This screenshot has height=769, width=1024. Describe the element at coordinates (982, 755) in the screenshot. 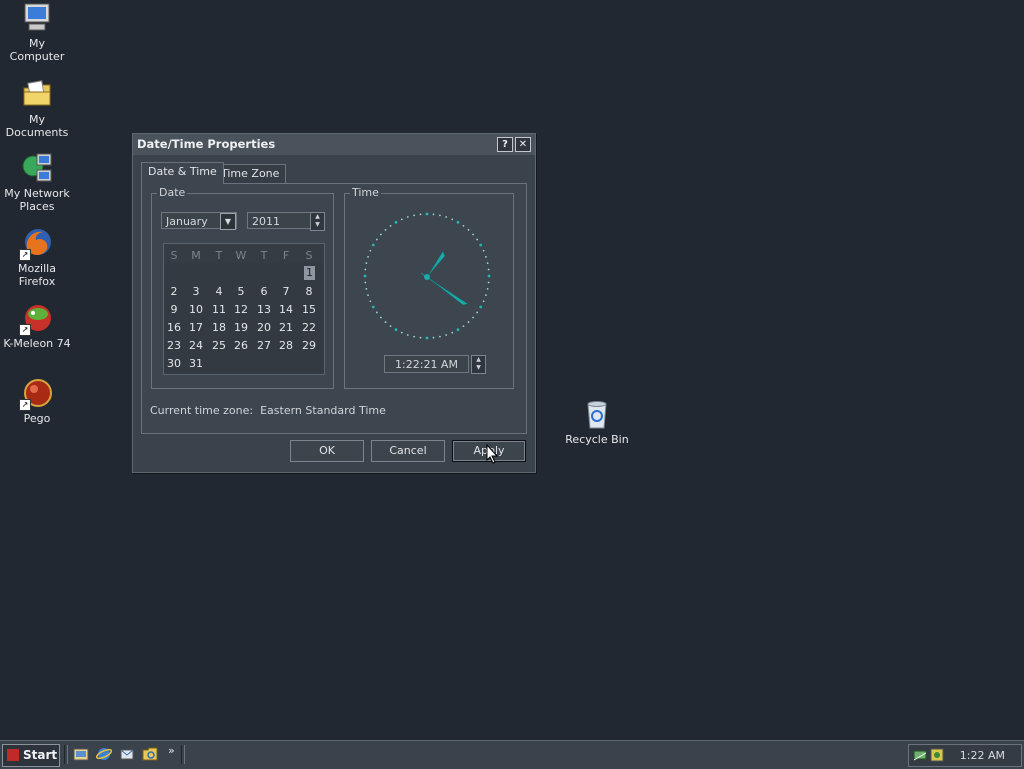

I see `taskbar-clock: 1:22 AM` at that location.